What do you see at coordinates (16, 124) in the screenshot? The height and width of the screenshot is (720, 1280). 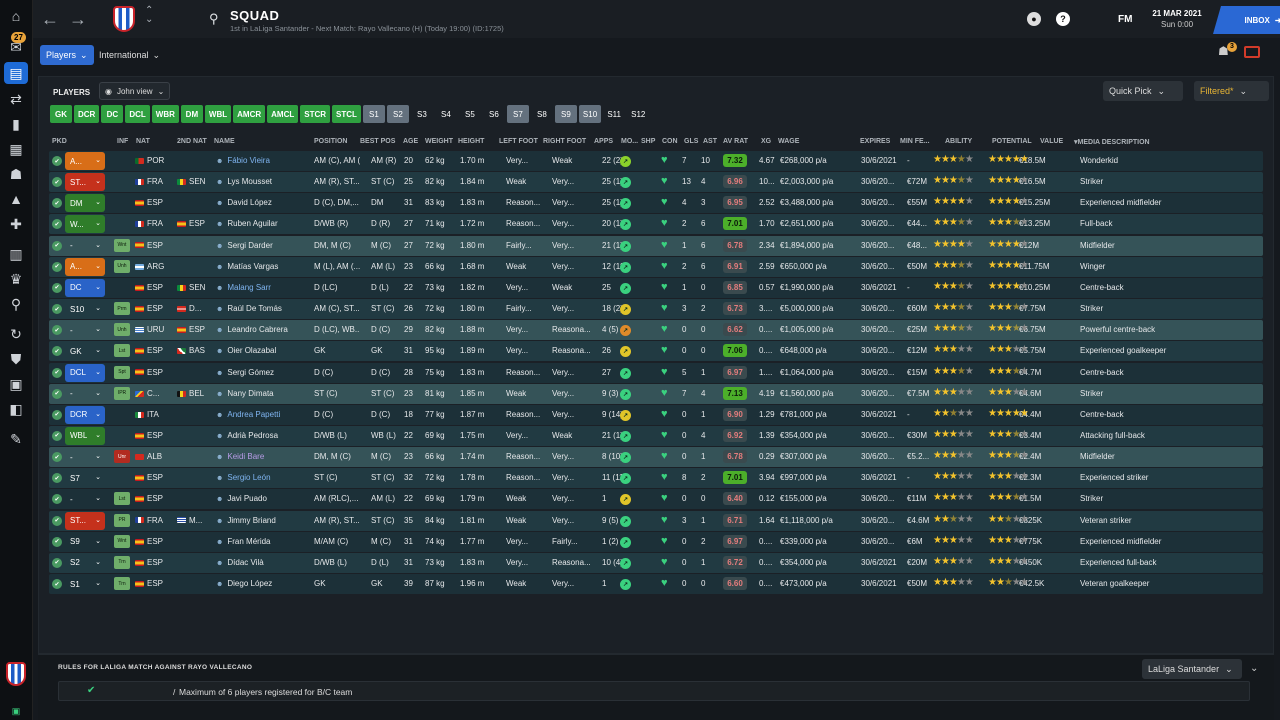 I see `staff-icon: ▮` at bounding box center [16, 124].